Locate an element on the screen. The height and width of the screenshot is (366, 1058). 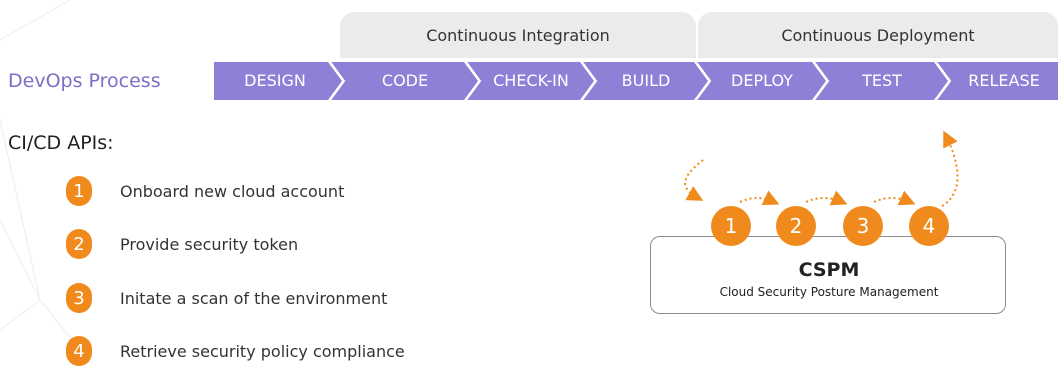
api-number-badge: 1 is located at coordinates (79, 191).